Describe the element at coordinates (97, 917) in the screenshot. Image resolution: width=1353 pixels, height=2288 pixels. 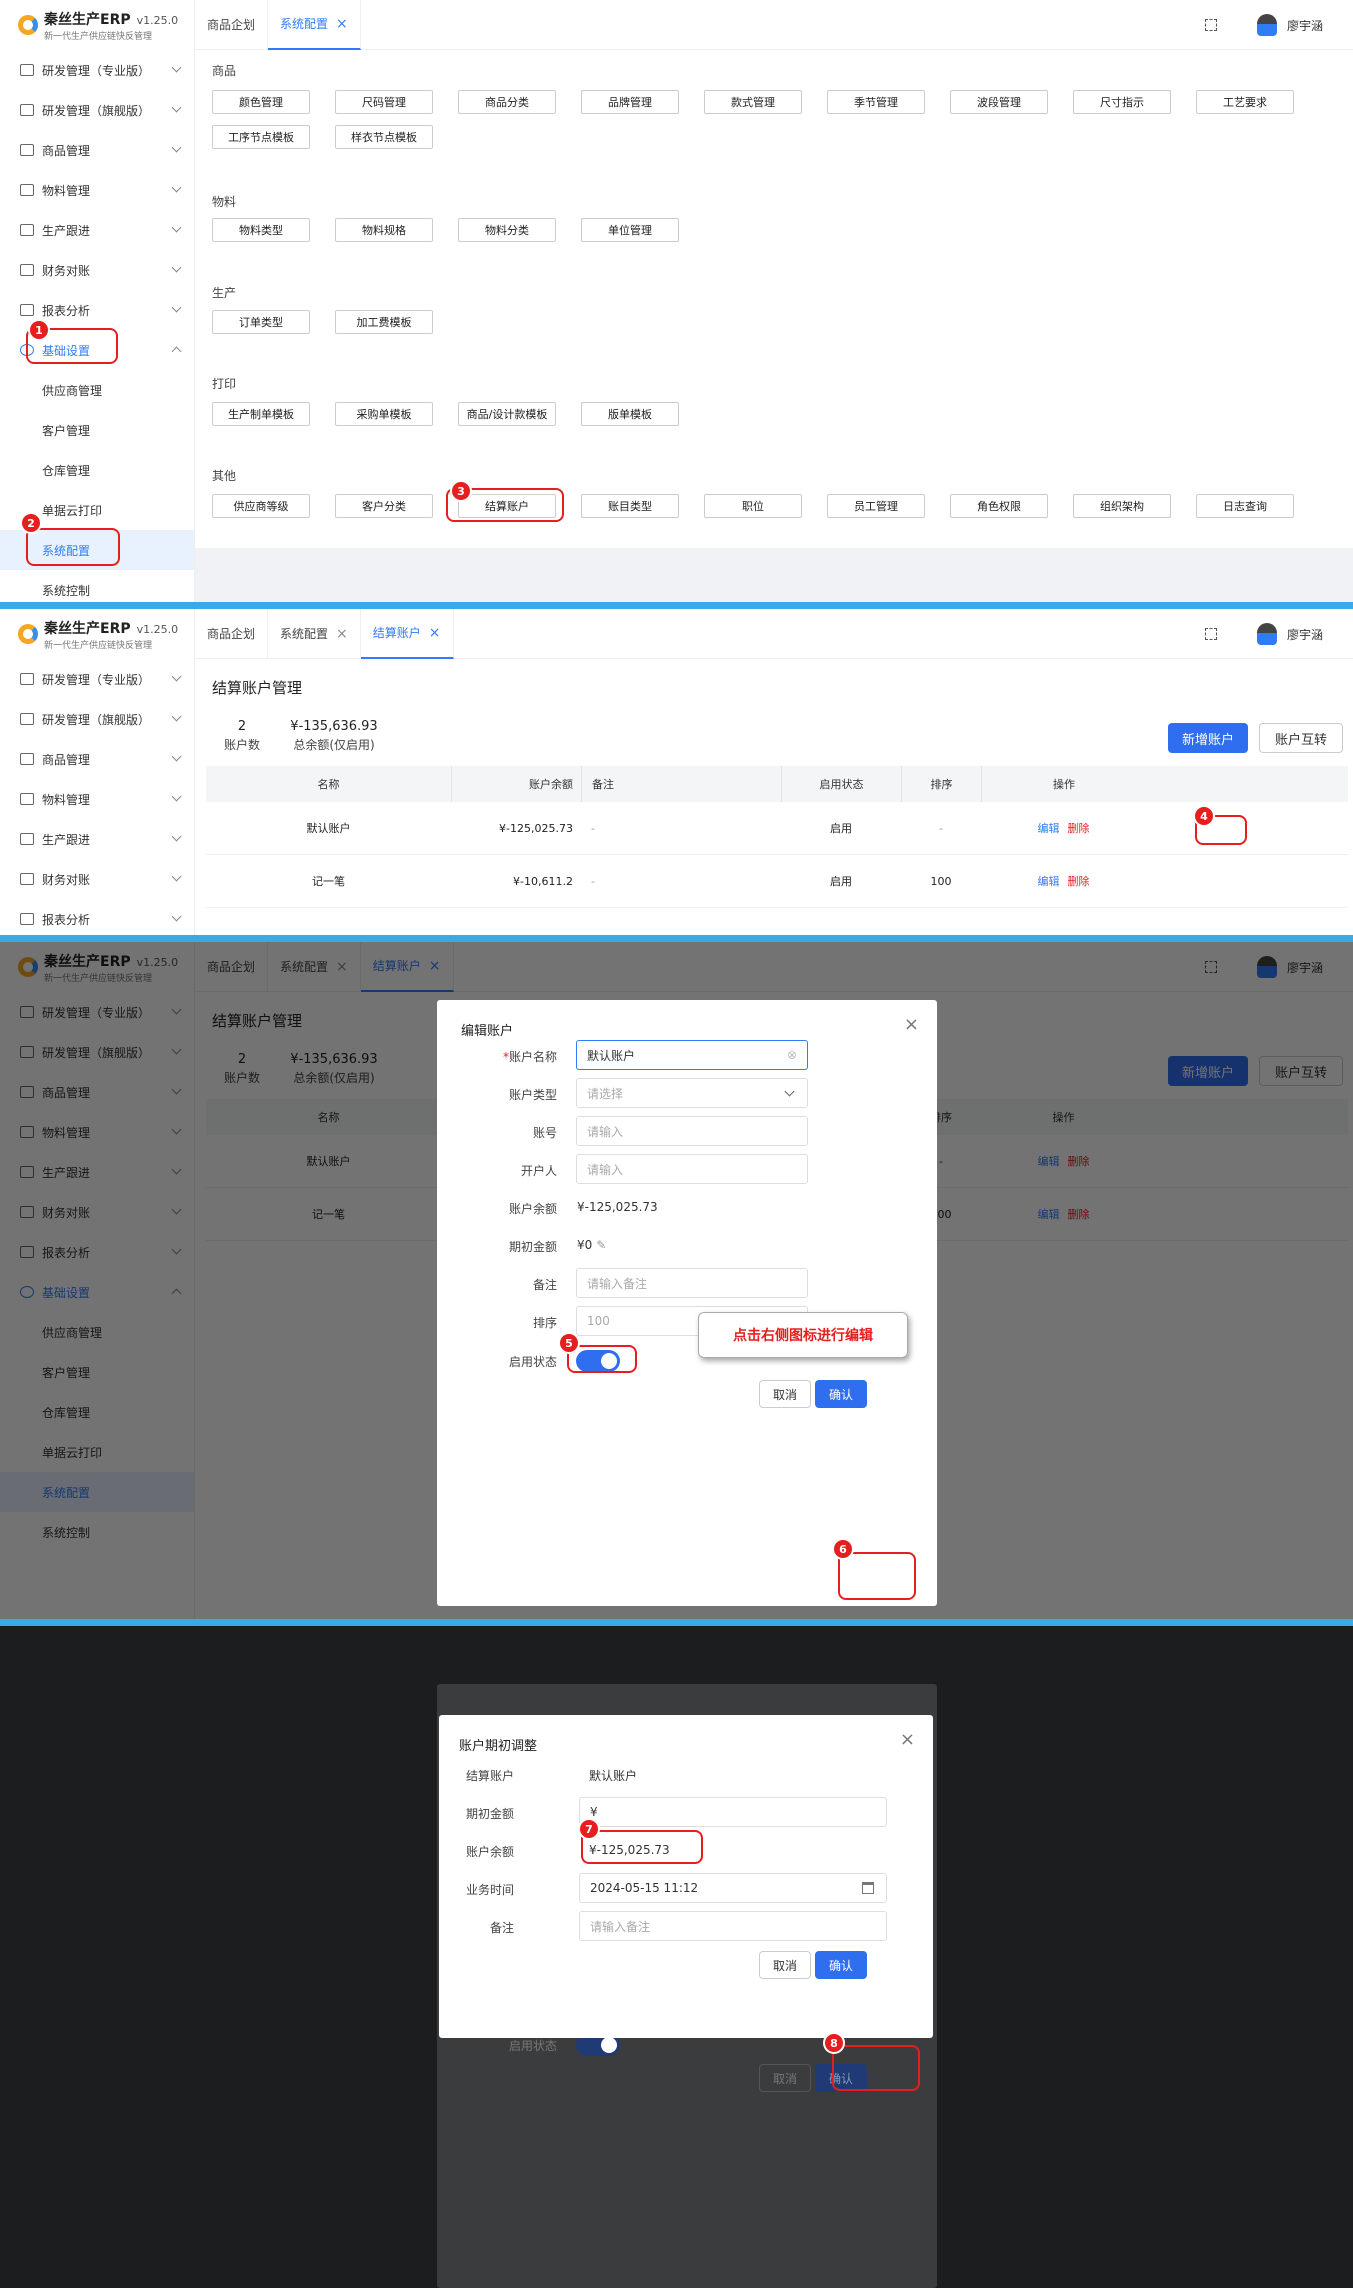
I see `sidebar-item-report: 报表分析` at that location.